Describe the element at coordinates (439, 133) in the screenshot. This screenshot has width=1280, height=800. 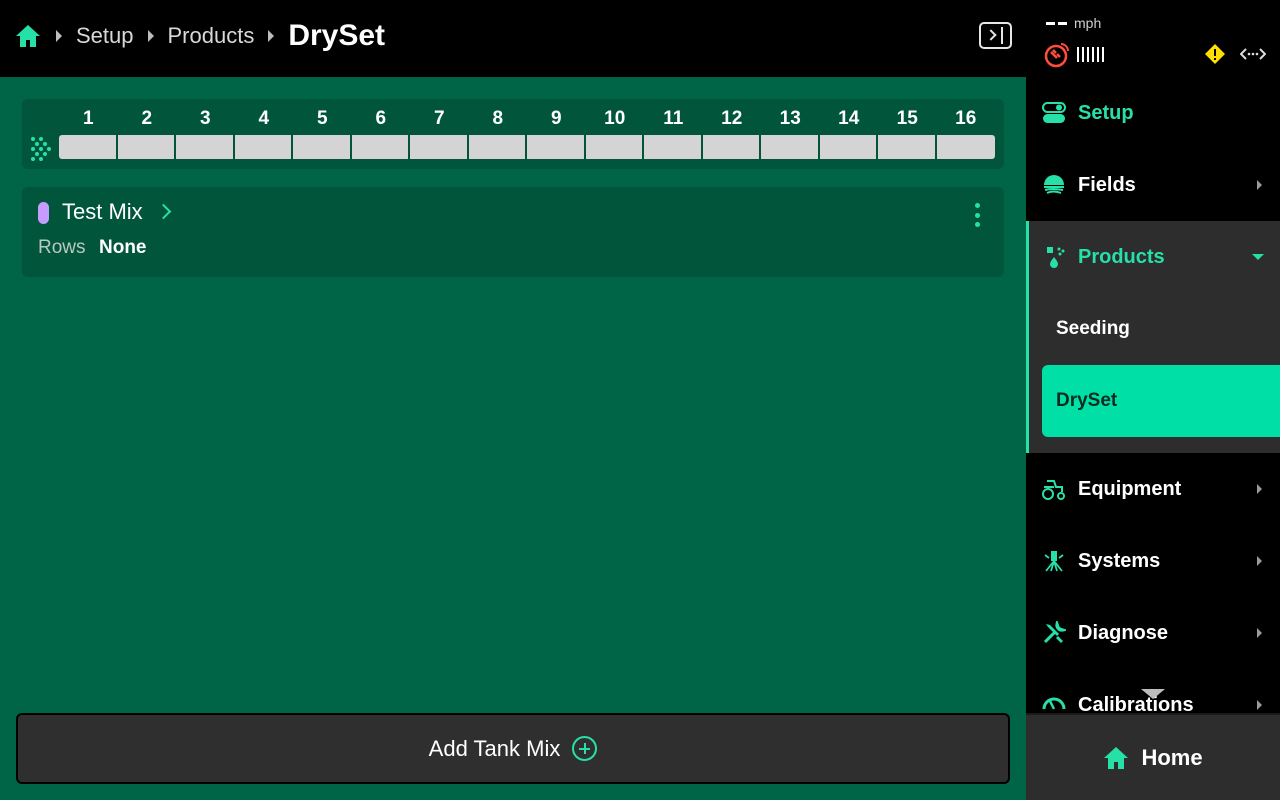
I see `section-7: 7` at that location.